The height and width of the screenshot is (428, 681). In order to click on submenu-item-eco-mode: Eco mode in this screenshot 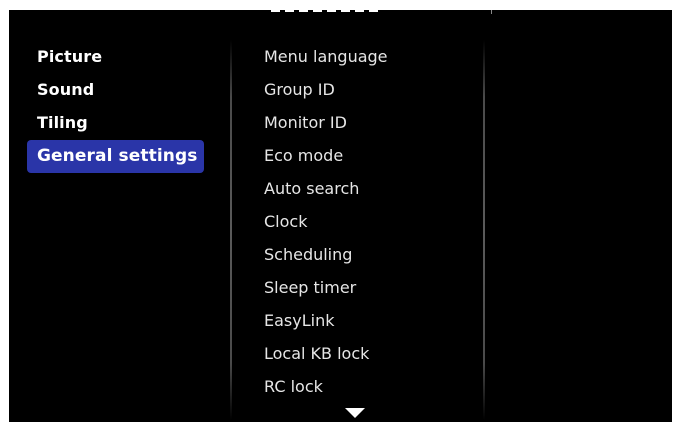, I will do `click(369, 155)`.